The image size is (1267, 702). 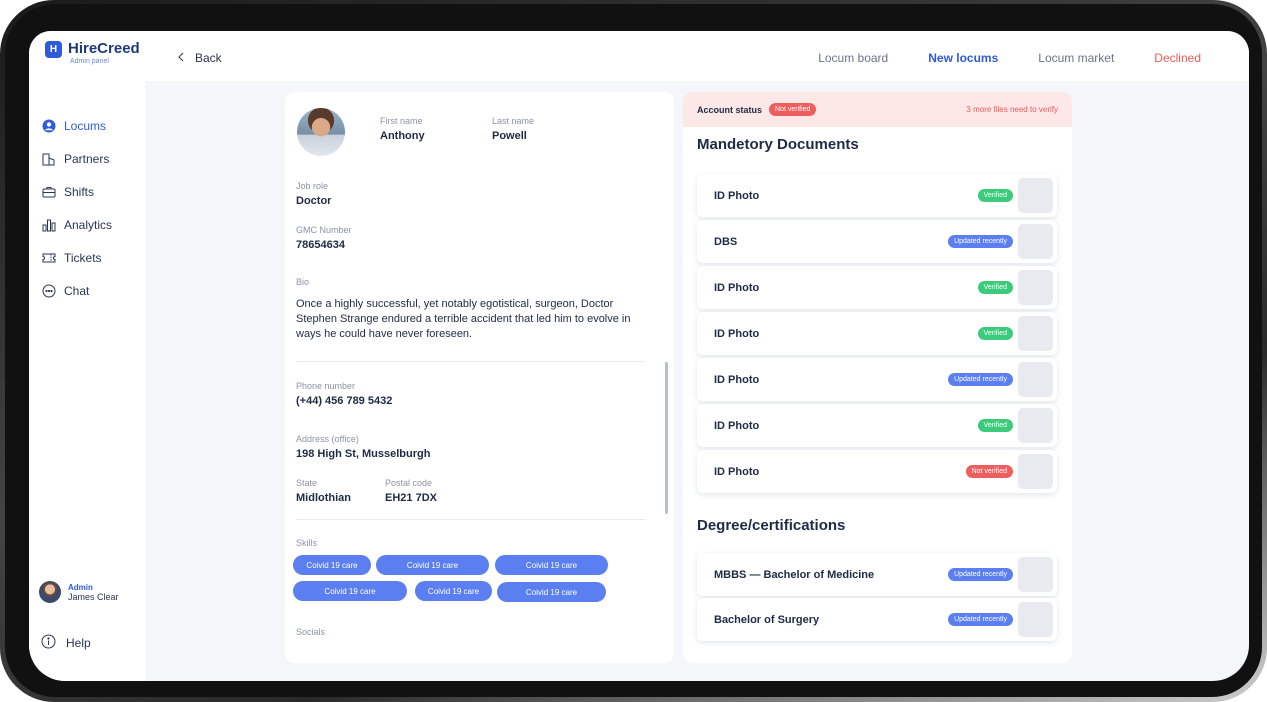 What do you see at coordinates (76, 125) in the screenshot?
I see `sidebar-item-locums: Locums` at bounding box center [76, 125].